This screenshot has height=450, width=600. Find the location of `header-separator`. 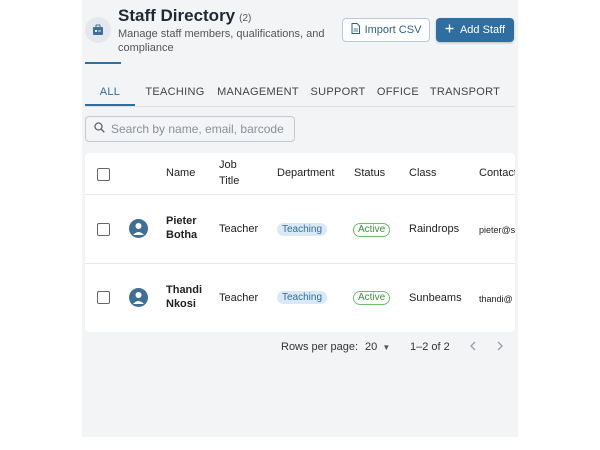

header-separator is located at coordinates (300, 194).